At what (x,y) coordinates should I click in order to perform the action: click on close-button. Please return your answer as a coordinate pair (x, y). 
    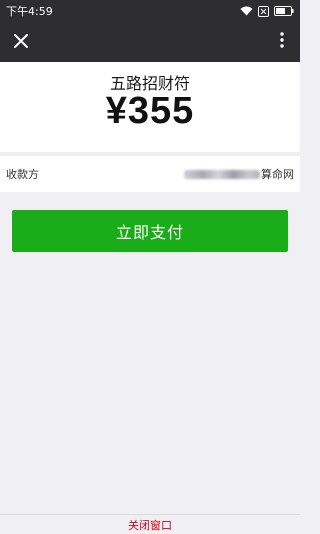
    Looking at the image, I should click on (21, 42).